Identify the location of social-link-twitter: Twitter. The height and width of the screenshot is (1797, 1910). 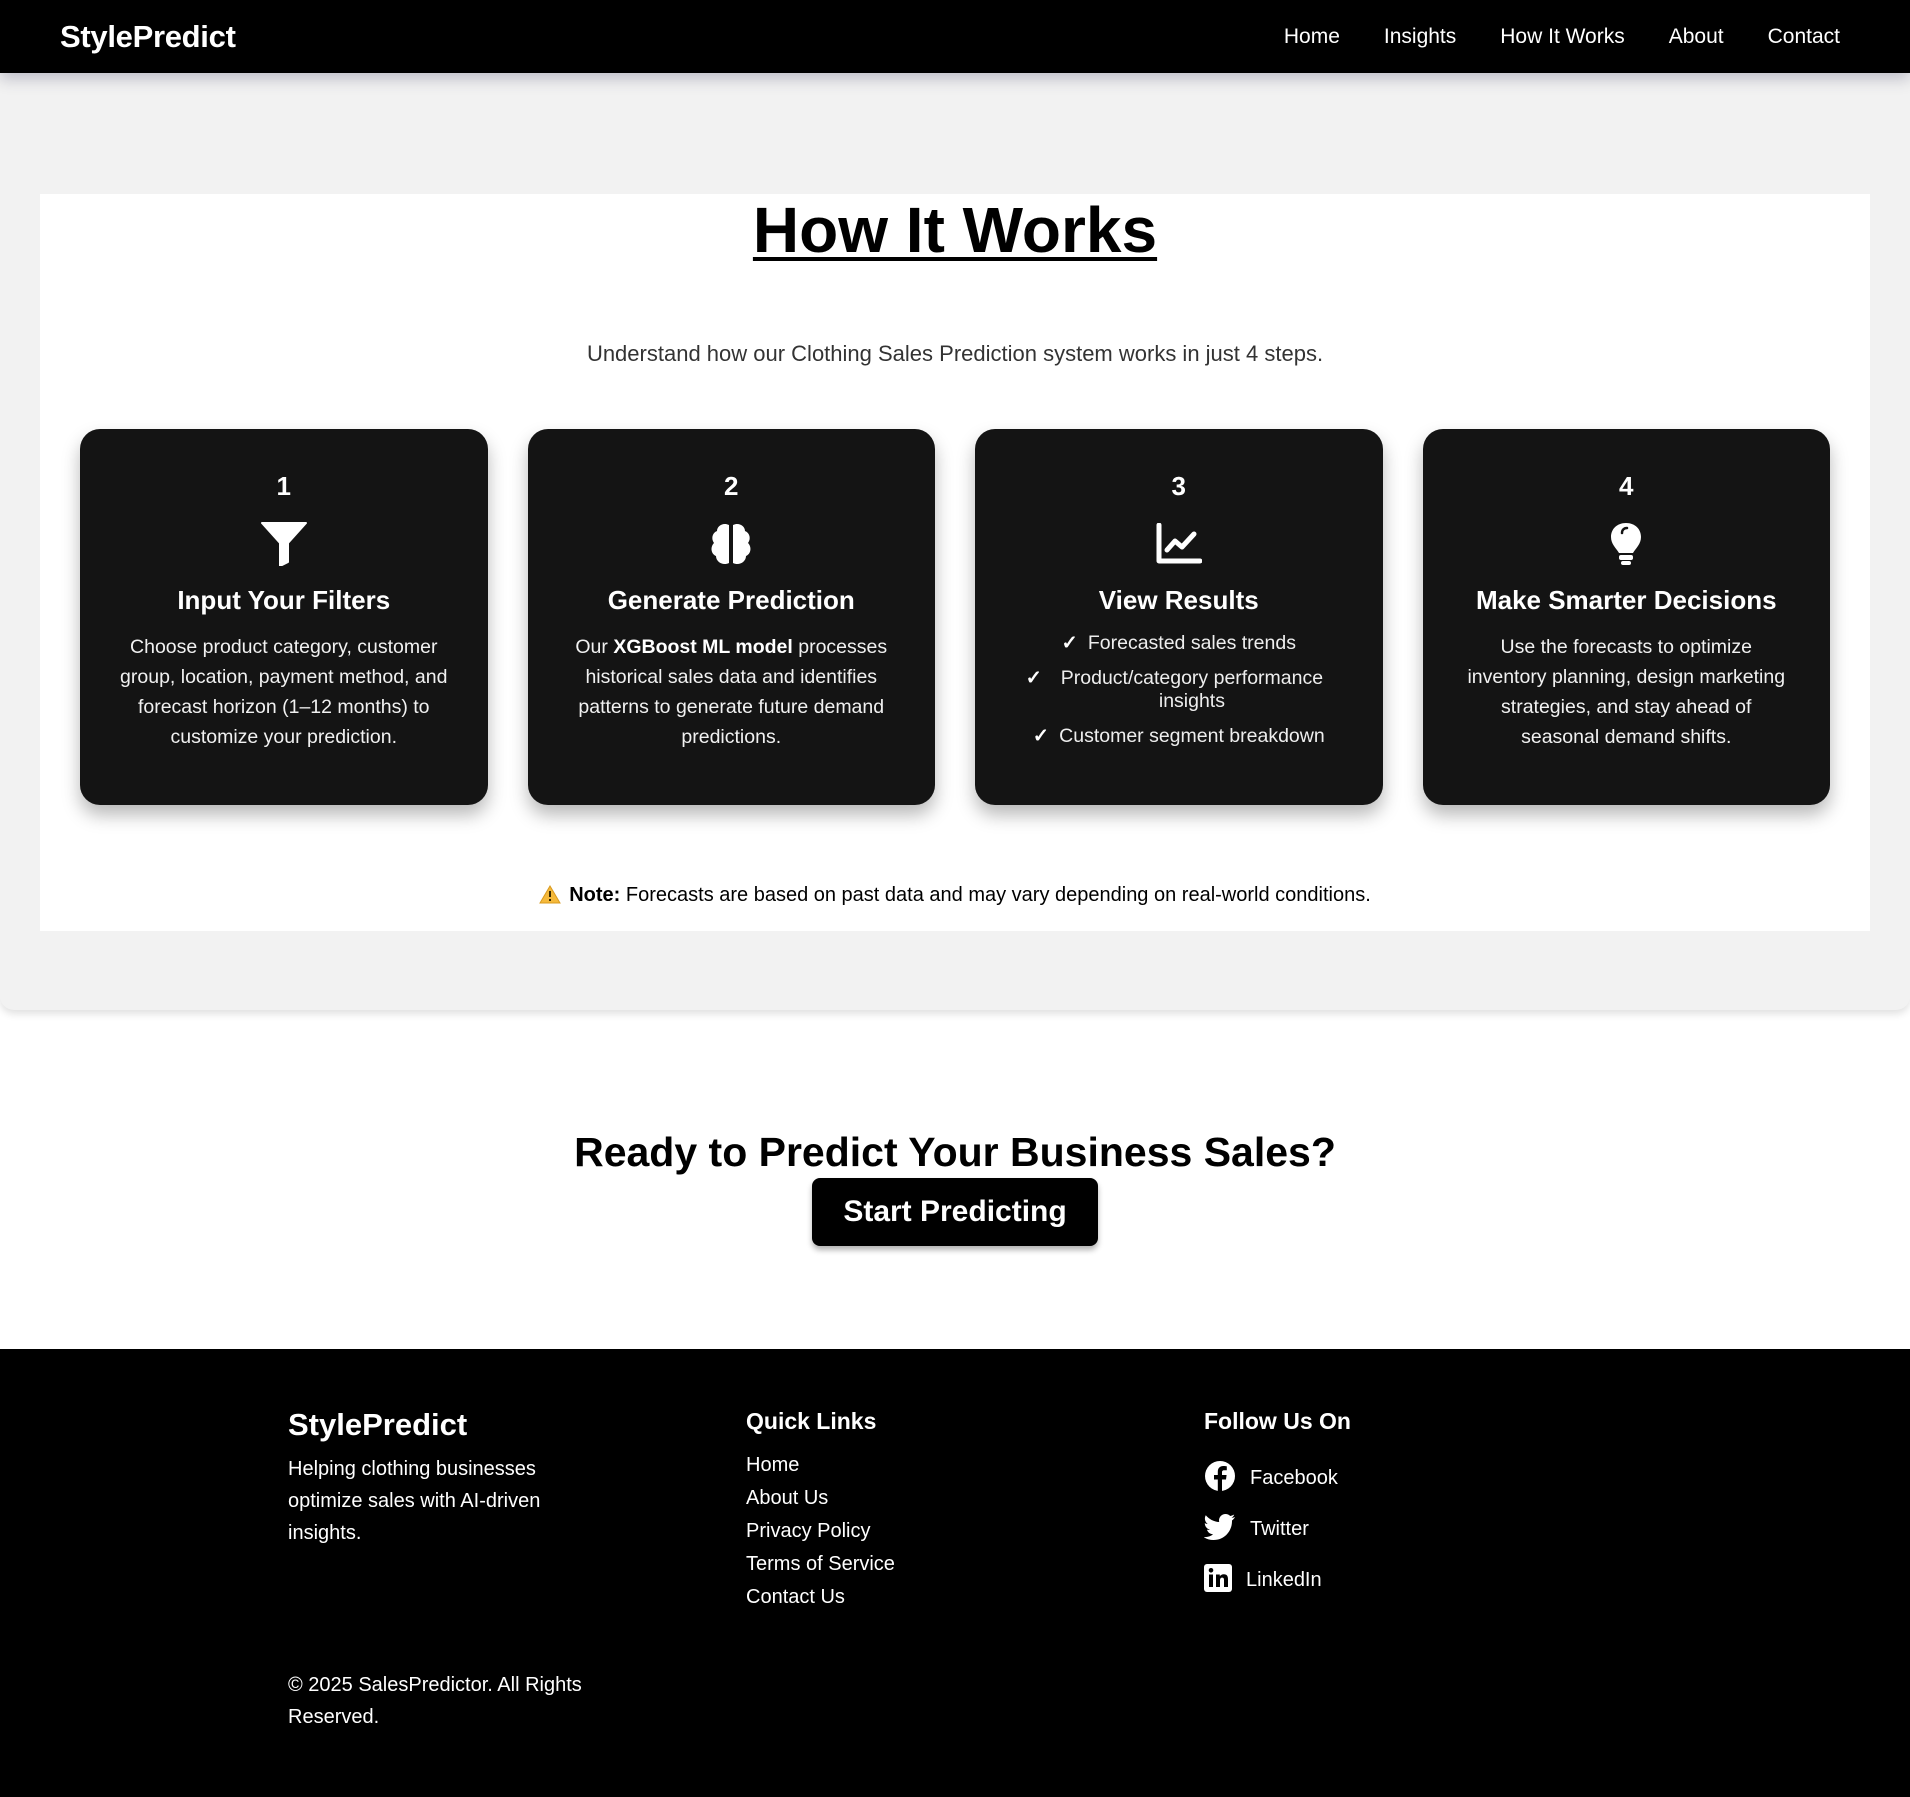
(1277, 1529).